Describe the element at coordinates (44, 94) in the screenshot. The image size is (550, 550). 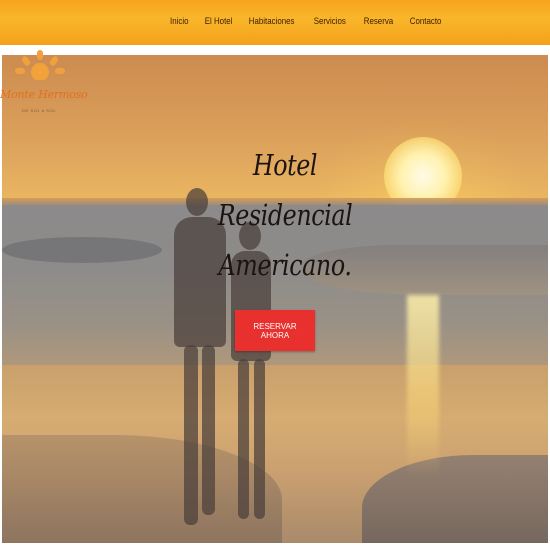
I see `logo-name: Monte Hermoso` at that location.